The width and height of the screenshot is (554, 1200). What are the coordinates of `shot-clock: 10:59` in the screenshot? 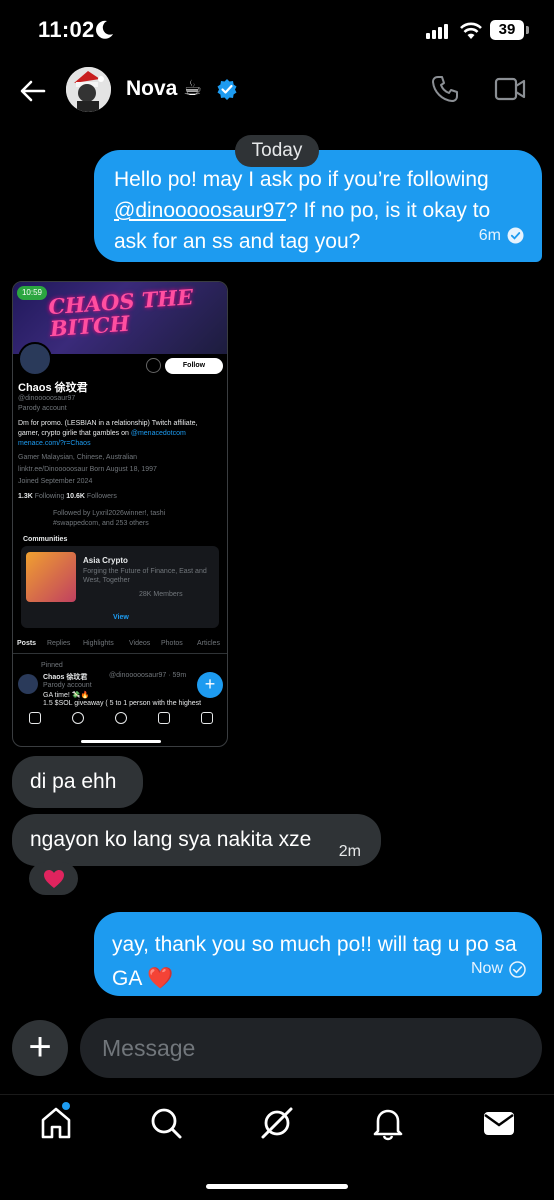 It's located at (32, 293).